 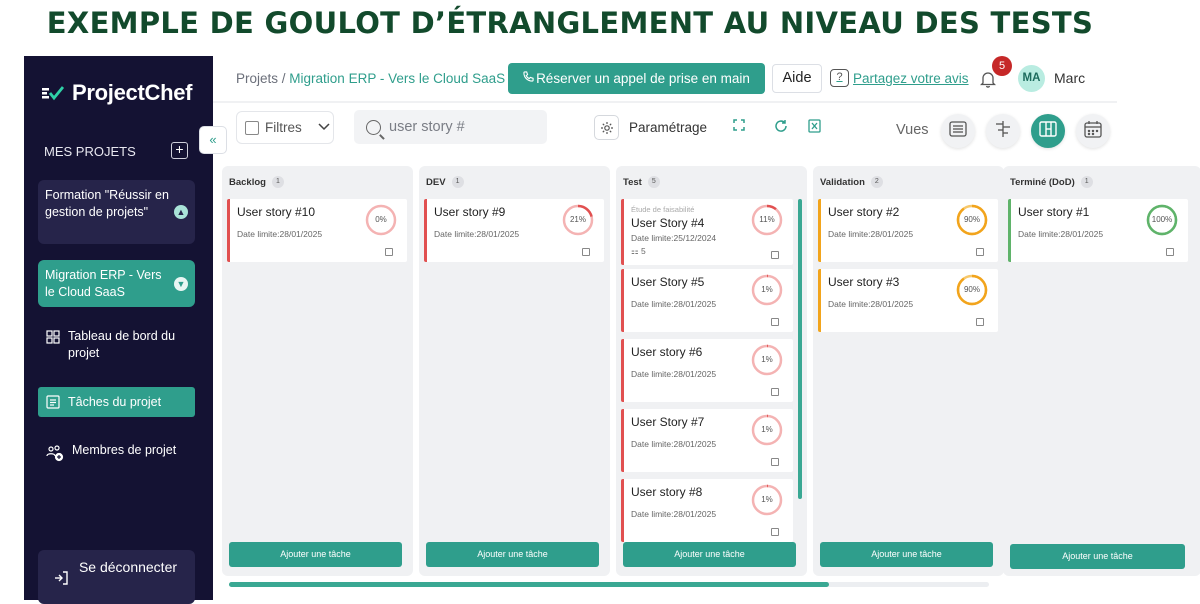 I want to click on task-card: User story #9 Date limite:28/01/2025 21%, so click(x=514, y=230).